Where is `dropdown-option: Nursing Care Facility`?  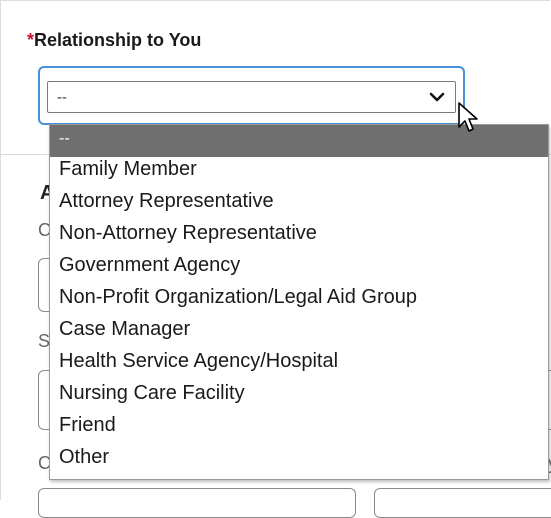
dropdown-option: Nursing Care Facility is located at coordinates (299, 393).